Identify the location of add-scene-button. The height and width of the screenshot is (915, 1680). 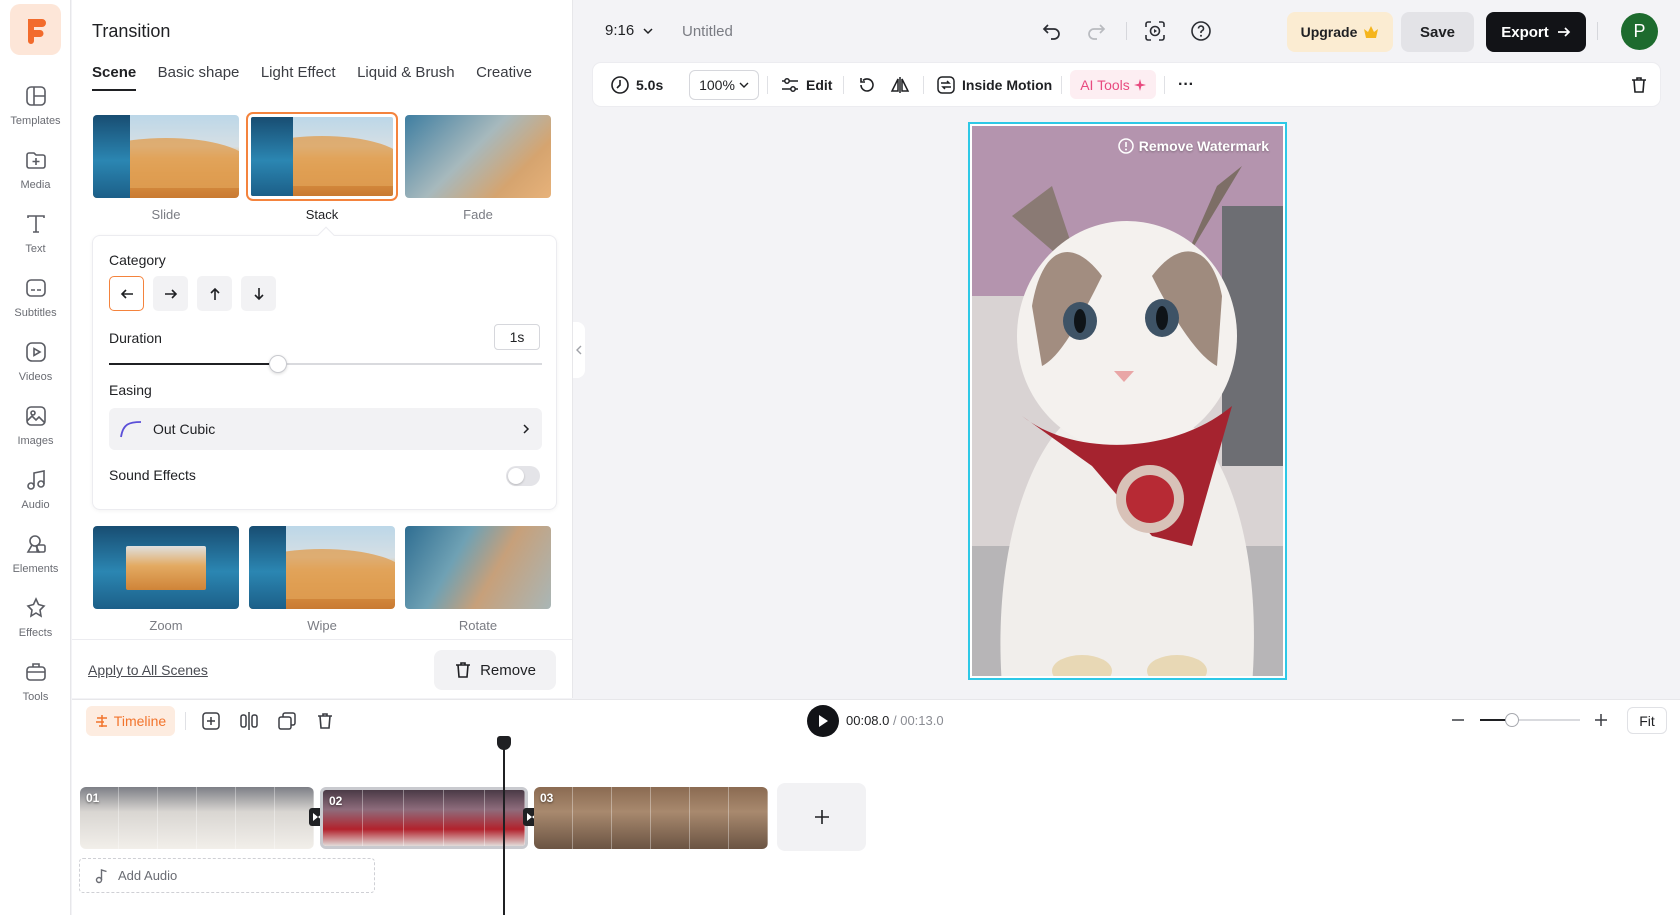
(211, 721).